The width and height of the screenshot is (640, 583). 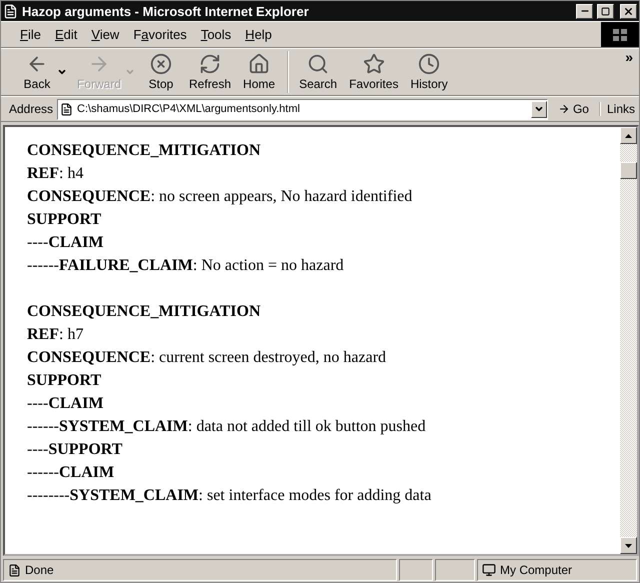 I want to click on computer-icon, so click(x=489, y=570).